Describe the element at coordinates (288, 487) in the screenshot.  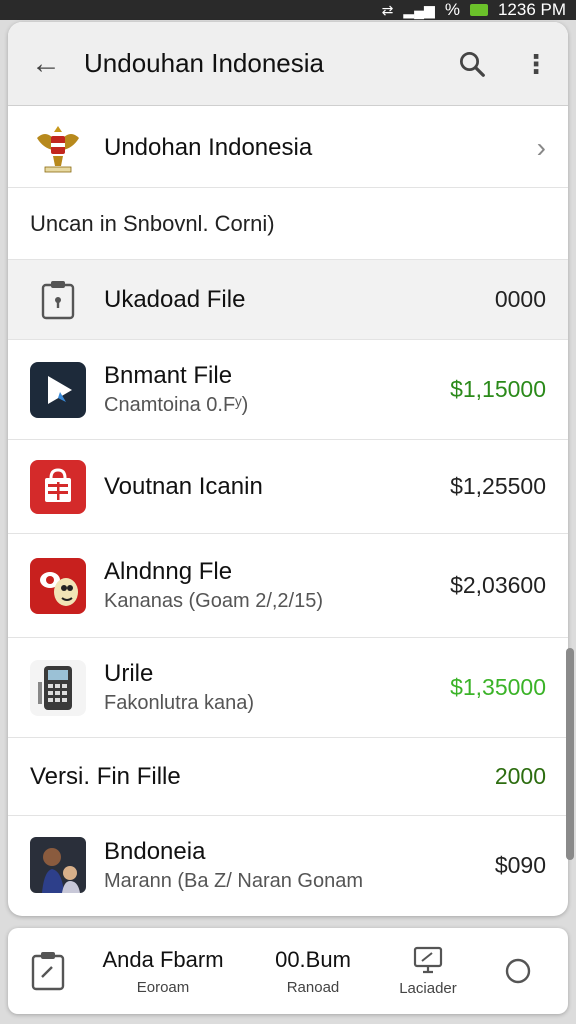
I see `list-item: Voutnan Icanin $1,25500` at that location.